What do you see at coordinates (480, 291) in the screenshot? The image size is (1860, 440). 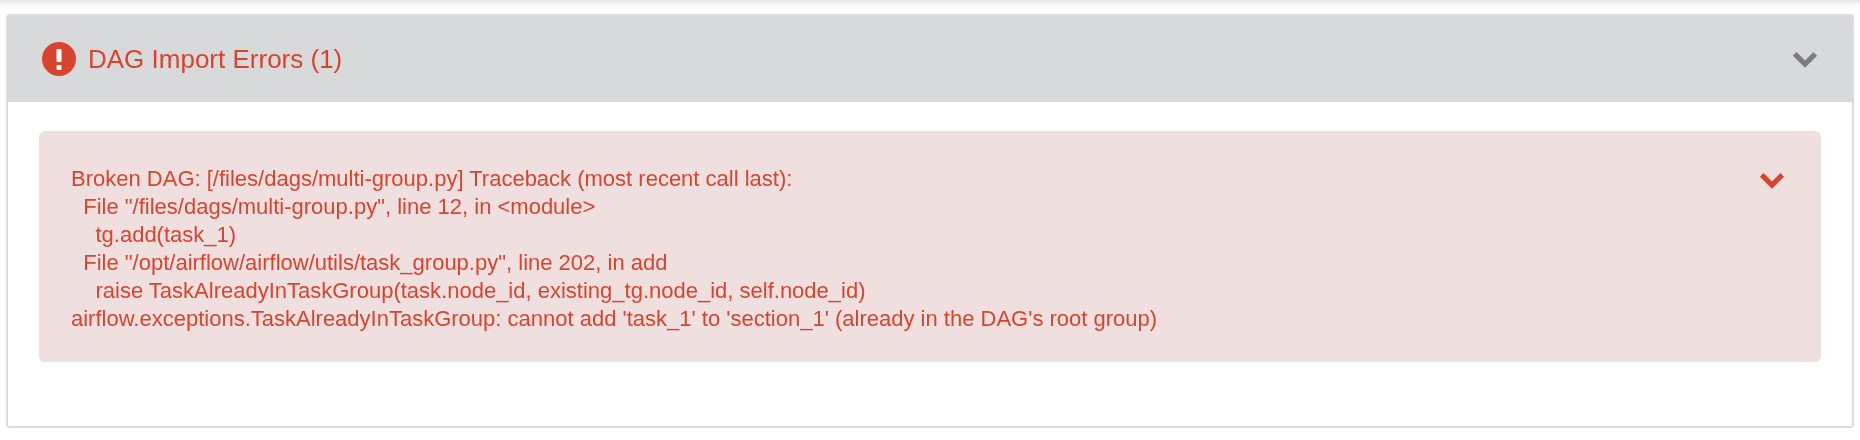 I see `traceback-line: raise TaskAlreadyInTaskGroup(task.node_id, existing_tg.node_id, self.node_id)` at bounding box center [480, 291].